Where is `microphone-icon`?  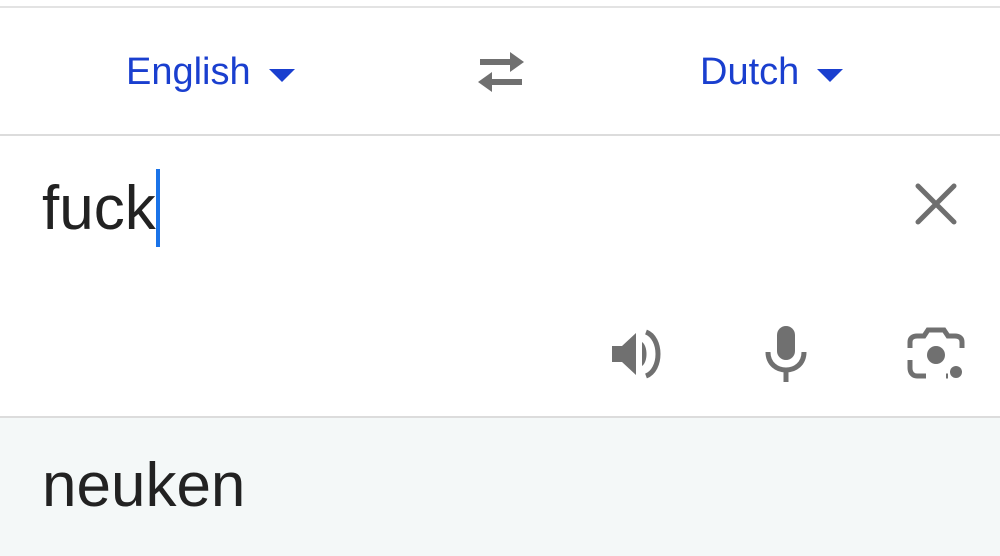
microphone-icon is located at coordinates (786, 354).